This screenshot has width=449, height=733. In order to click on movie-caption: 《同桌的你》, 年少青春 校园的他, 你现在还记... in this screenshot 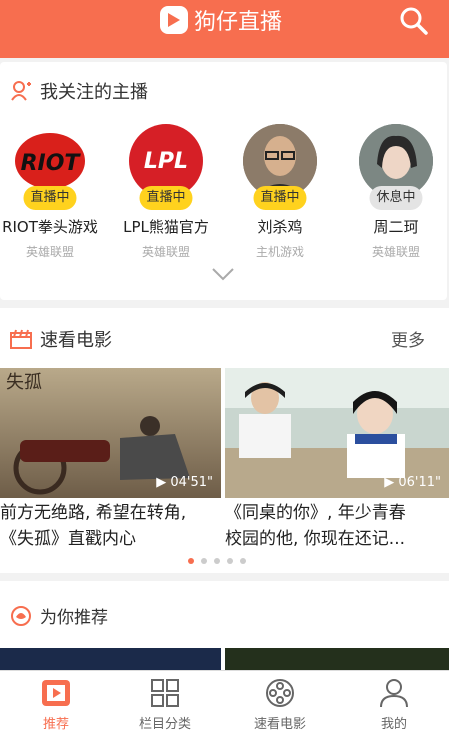, I will do `click(335, 526)`.